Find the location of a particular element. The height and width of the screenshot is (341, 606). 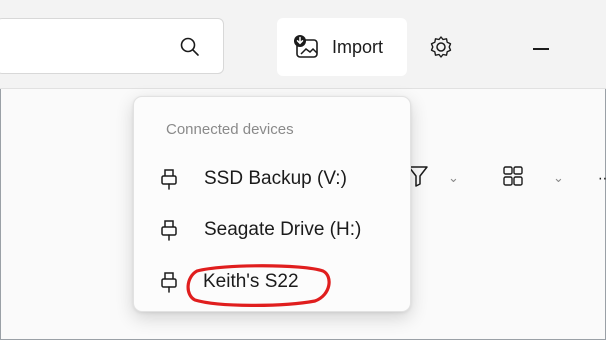

import-photo-icon is located at coordinates (306, 46).